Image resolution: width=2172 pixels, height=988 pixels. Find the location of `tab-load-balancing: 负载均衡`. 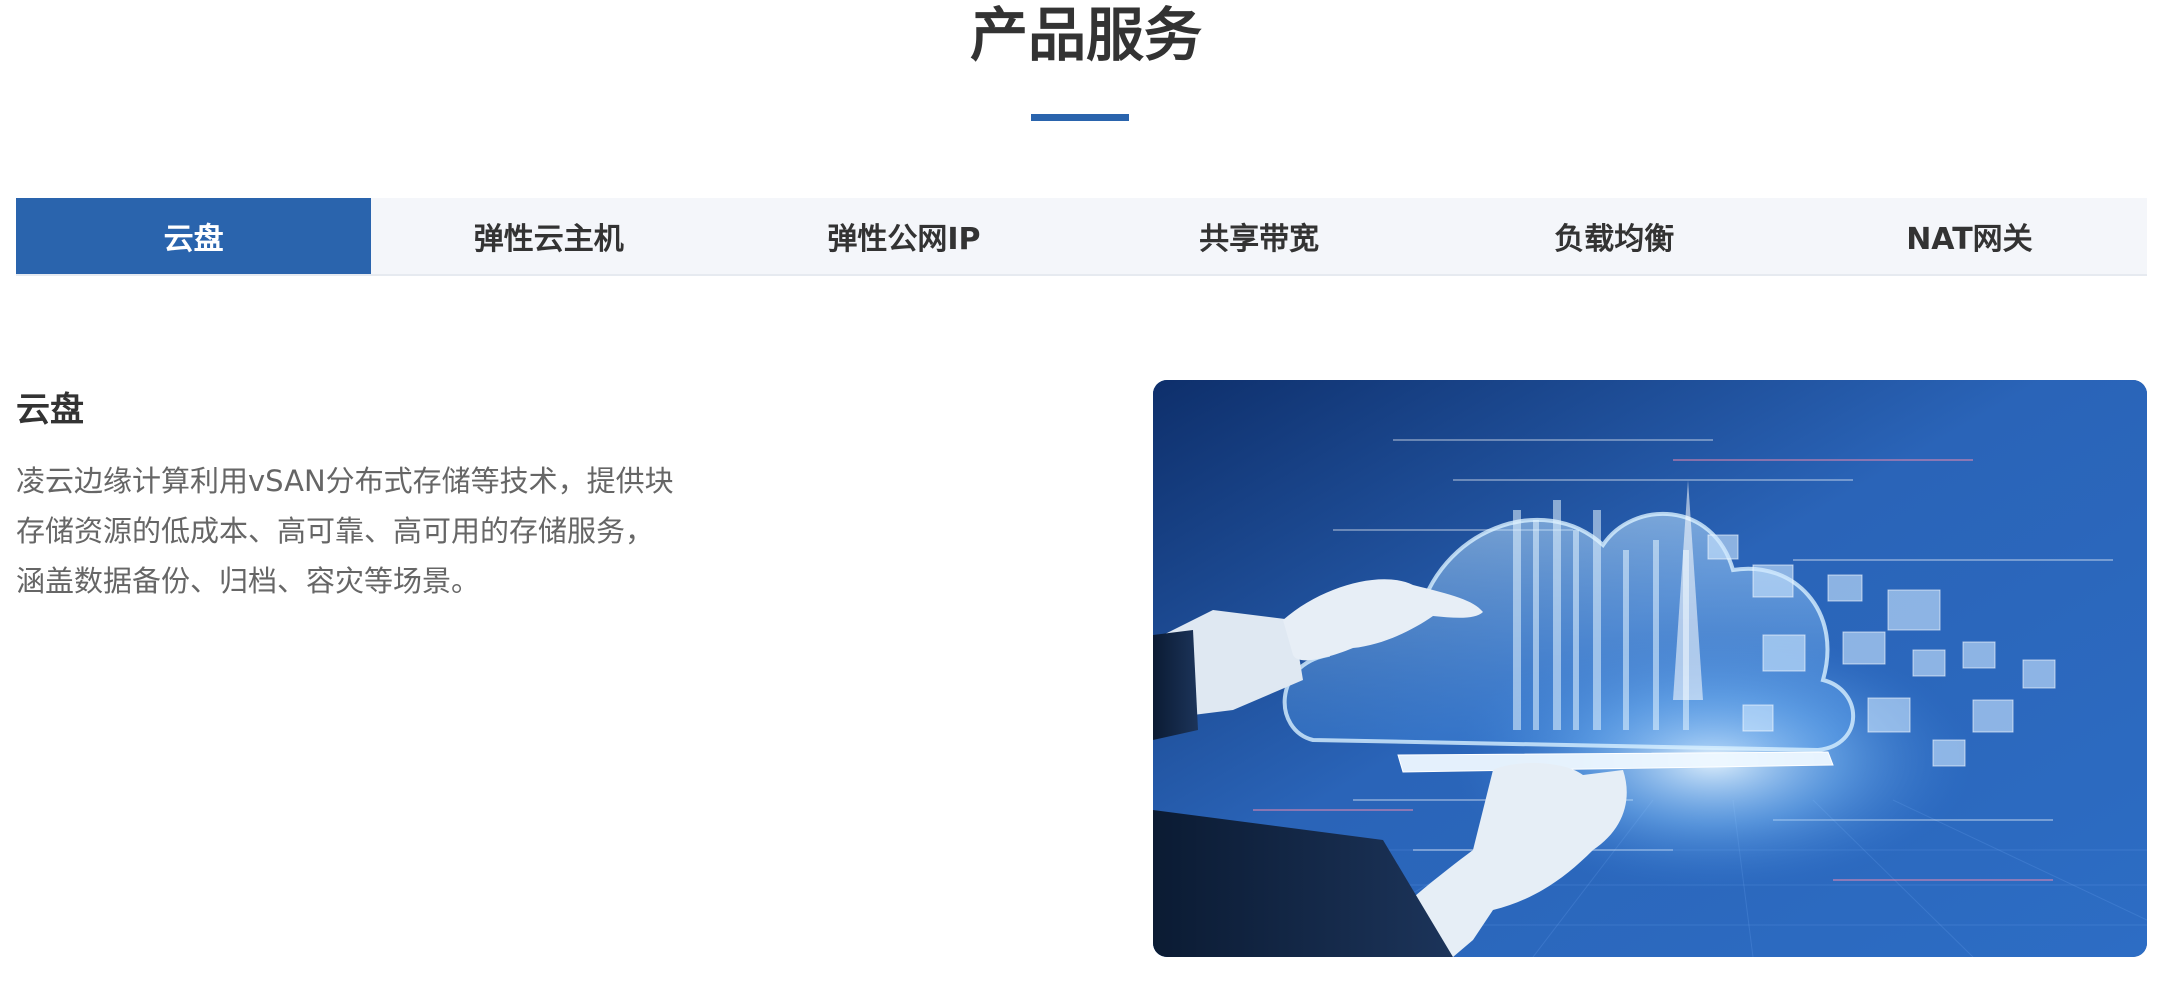

tab-load-balancing: 负载均衡 is located at coordinates (1614, 236).